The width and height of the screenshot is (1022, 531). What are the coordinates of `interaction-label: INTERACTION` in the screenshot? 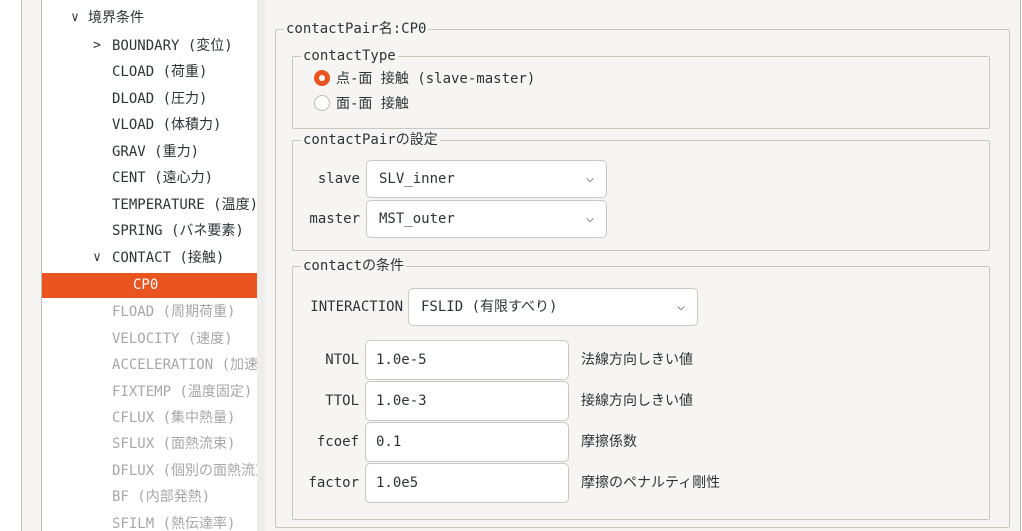 It's located at (356, 307).